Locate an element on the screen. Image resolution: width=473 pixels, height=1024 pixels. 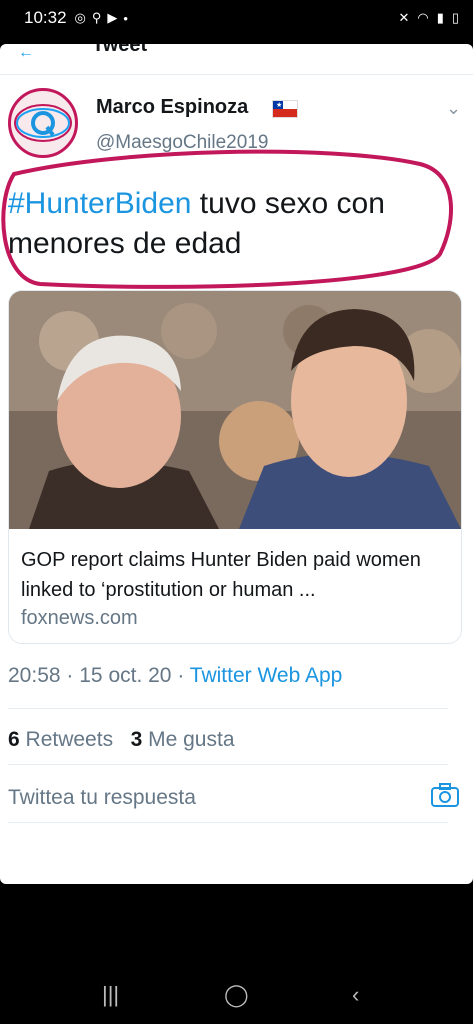
home-icon: ◯ is located at coordinates (236, 995).